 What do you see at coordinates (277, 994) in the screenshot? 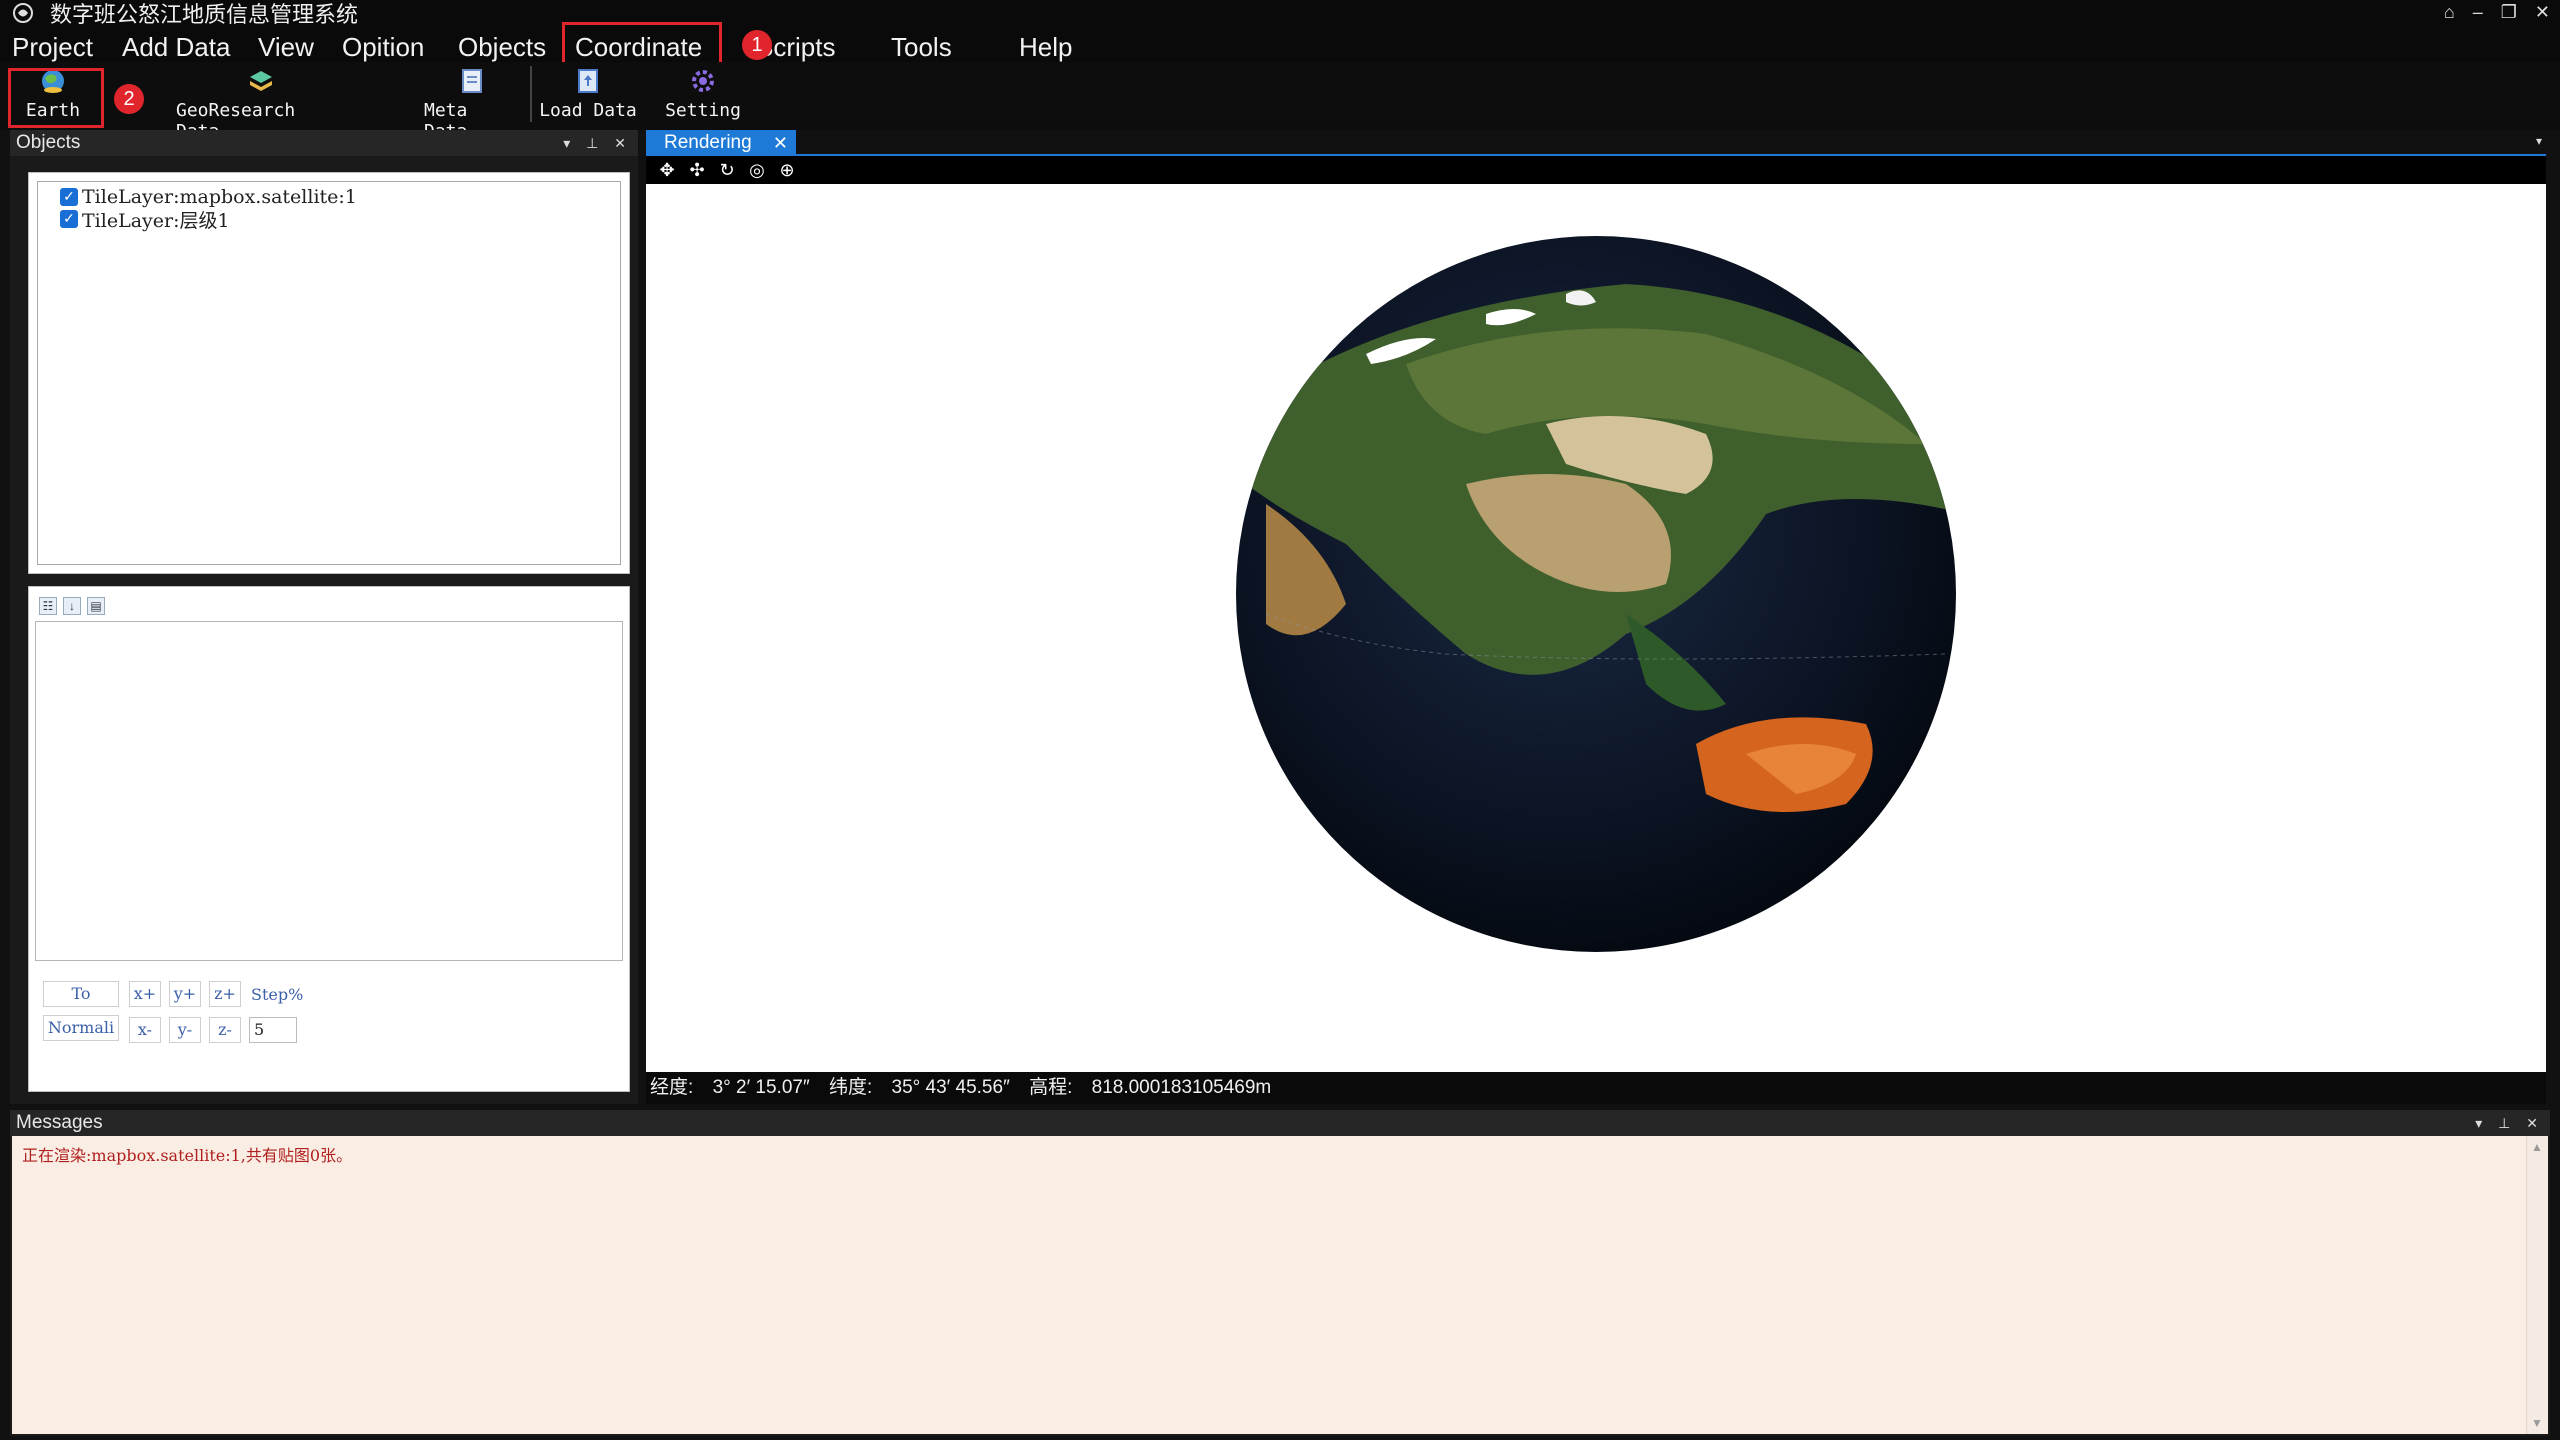
I see `step-label: Step%` at bounding box center [277, 994].